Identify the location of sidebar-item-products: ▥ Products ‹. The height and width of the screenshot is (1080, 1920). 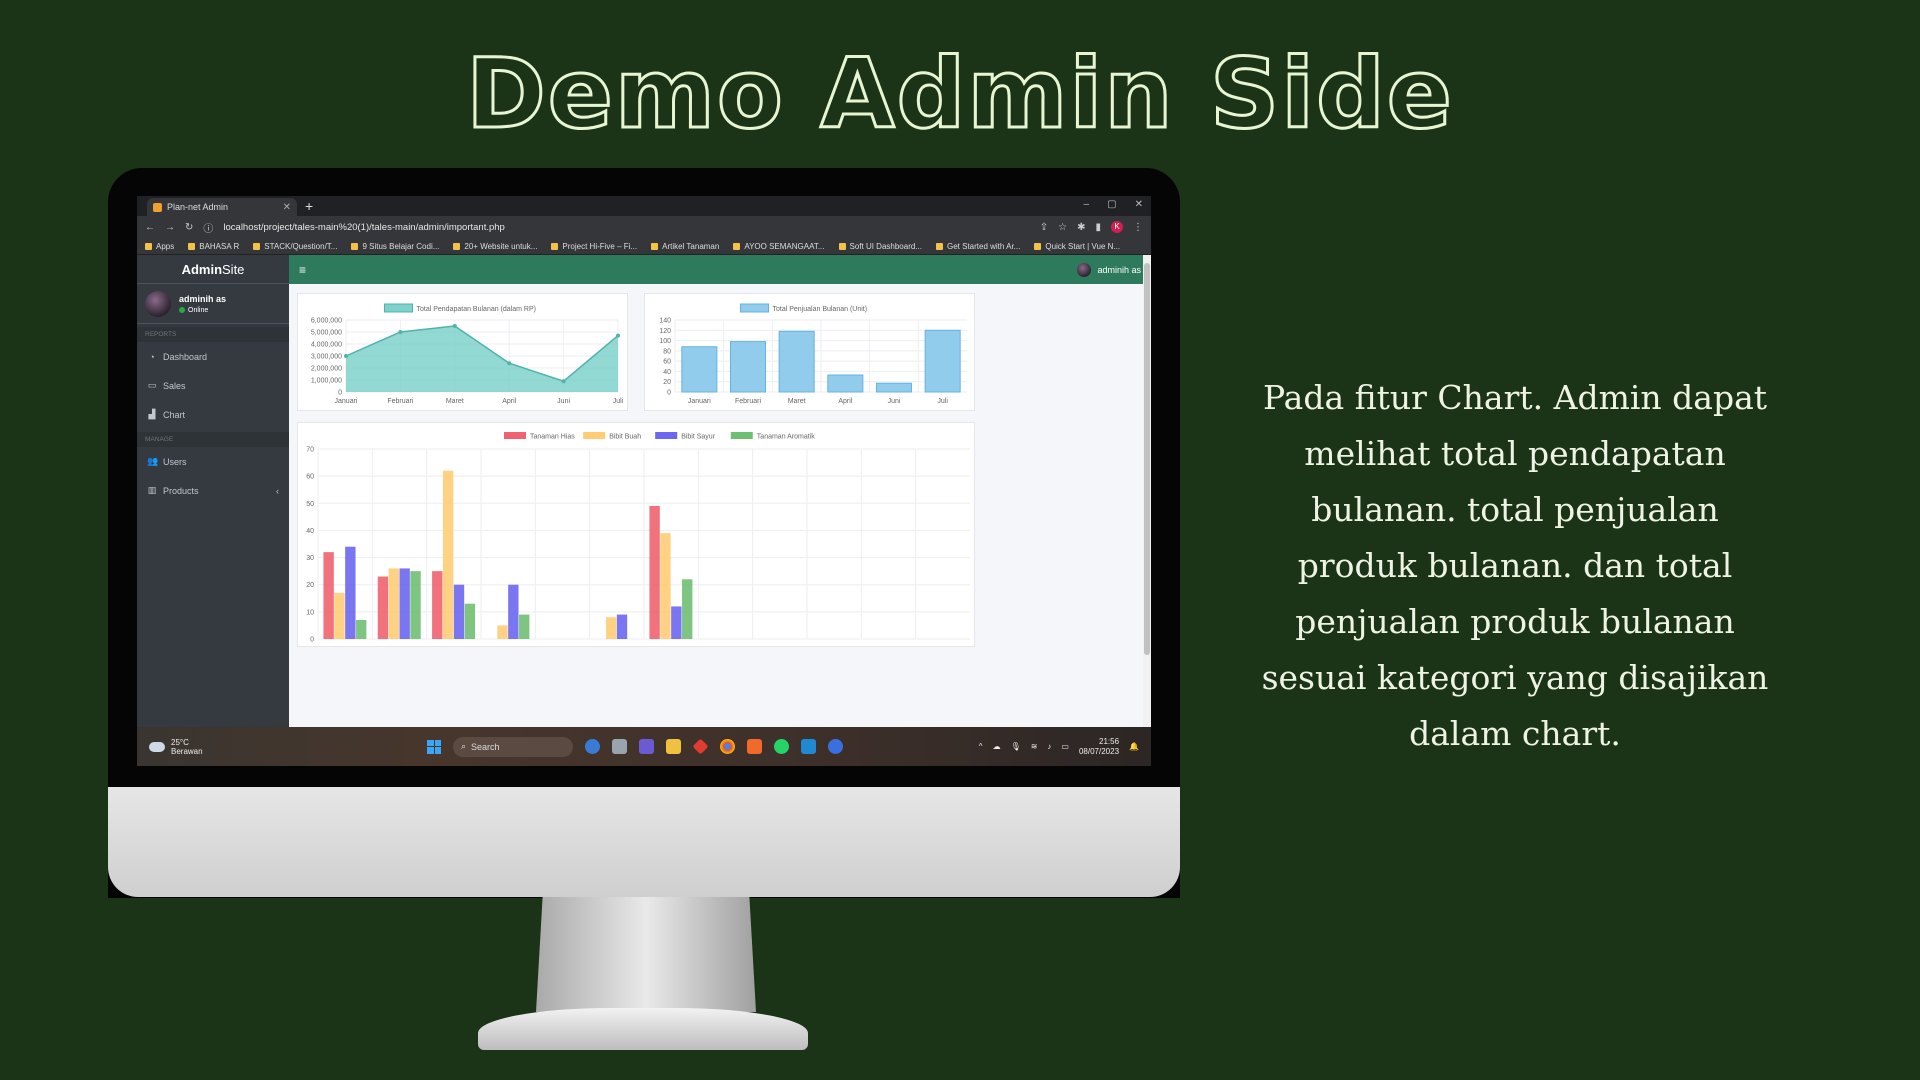
(213, 490).